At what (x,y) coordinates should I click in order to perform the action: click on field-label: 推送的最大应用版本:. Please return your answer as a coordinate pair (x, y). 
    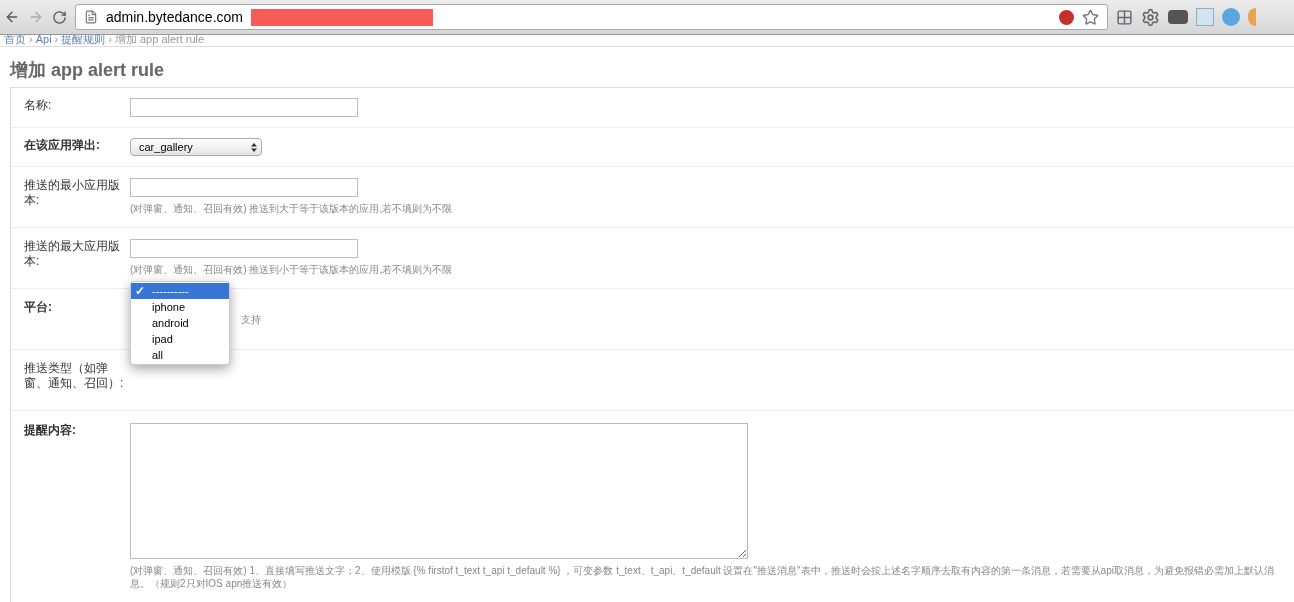
    Looking at the image, I should click on (72, 254).